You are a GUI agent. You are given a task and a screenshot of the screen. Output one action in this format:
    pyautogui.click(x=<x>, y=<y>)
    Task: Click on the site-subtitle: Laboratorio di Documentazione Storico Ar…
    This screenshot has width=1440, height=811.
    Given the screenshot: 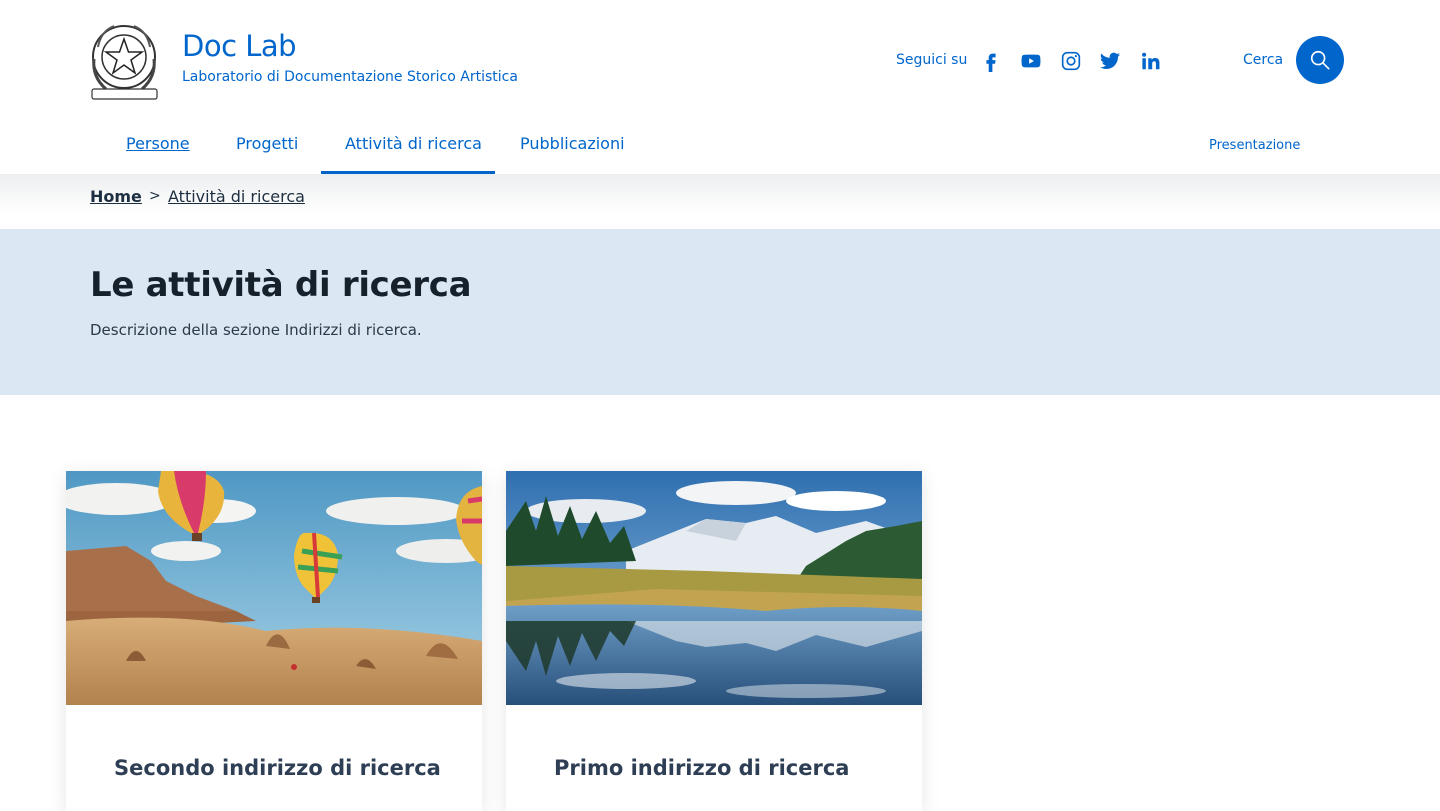 What is the action you would take?
    pyautogui.click(x=350, y=77)
    